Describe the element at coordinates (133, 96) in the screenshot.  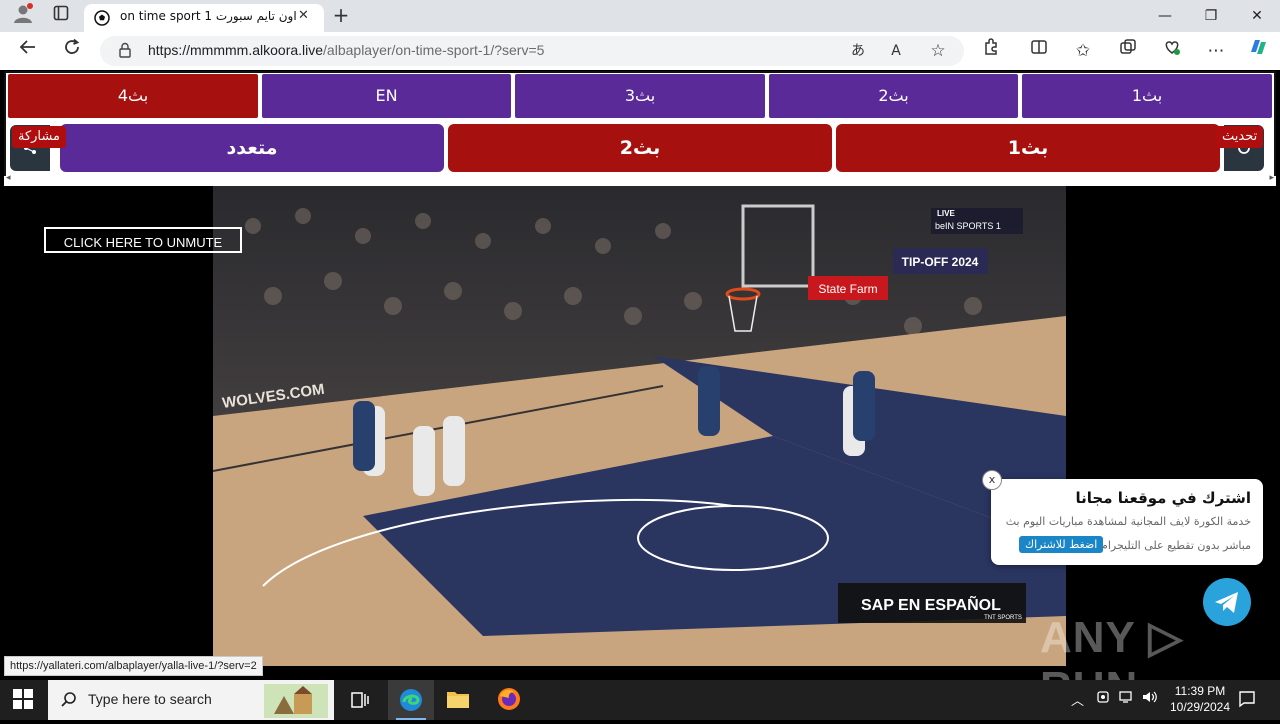
I see `server-button-4: بث4` at that location.